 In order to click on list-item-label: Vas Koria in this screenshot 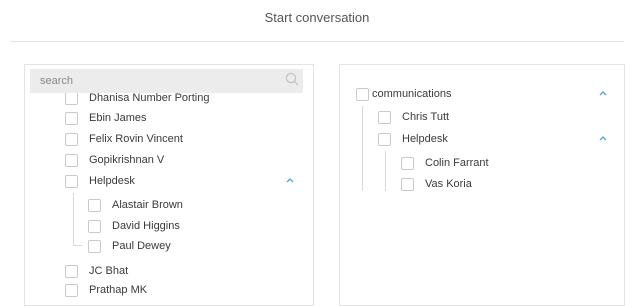, I will do `click(448, 184)`.